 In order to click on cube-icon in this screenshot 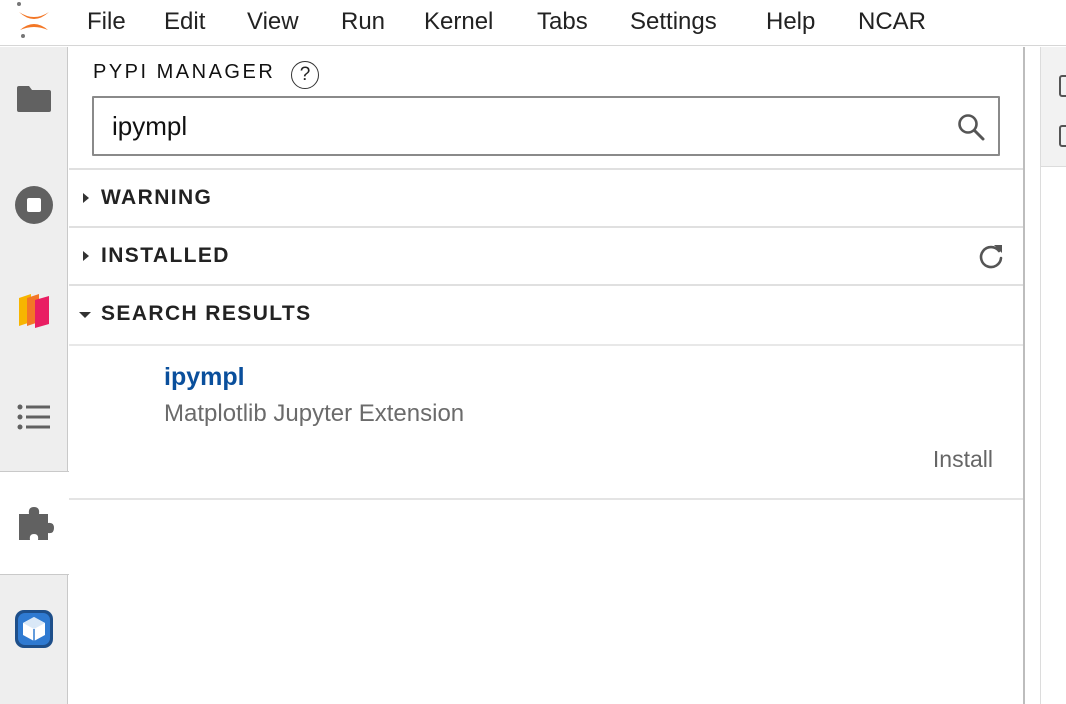, I will do `click(34, 629)`.